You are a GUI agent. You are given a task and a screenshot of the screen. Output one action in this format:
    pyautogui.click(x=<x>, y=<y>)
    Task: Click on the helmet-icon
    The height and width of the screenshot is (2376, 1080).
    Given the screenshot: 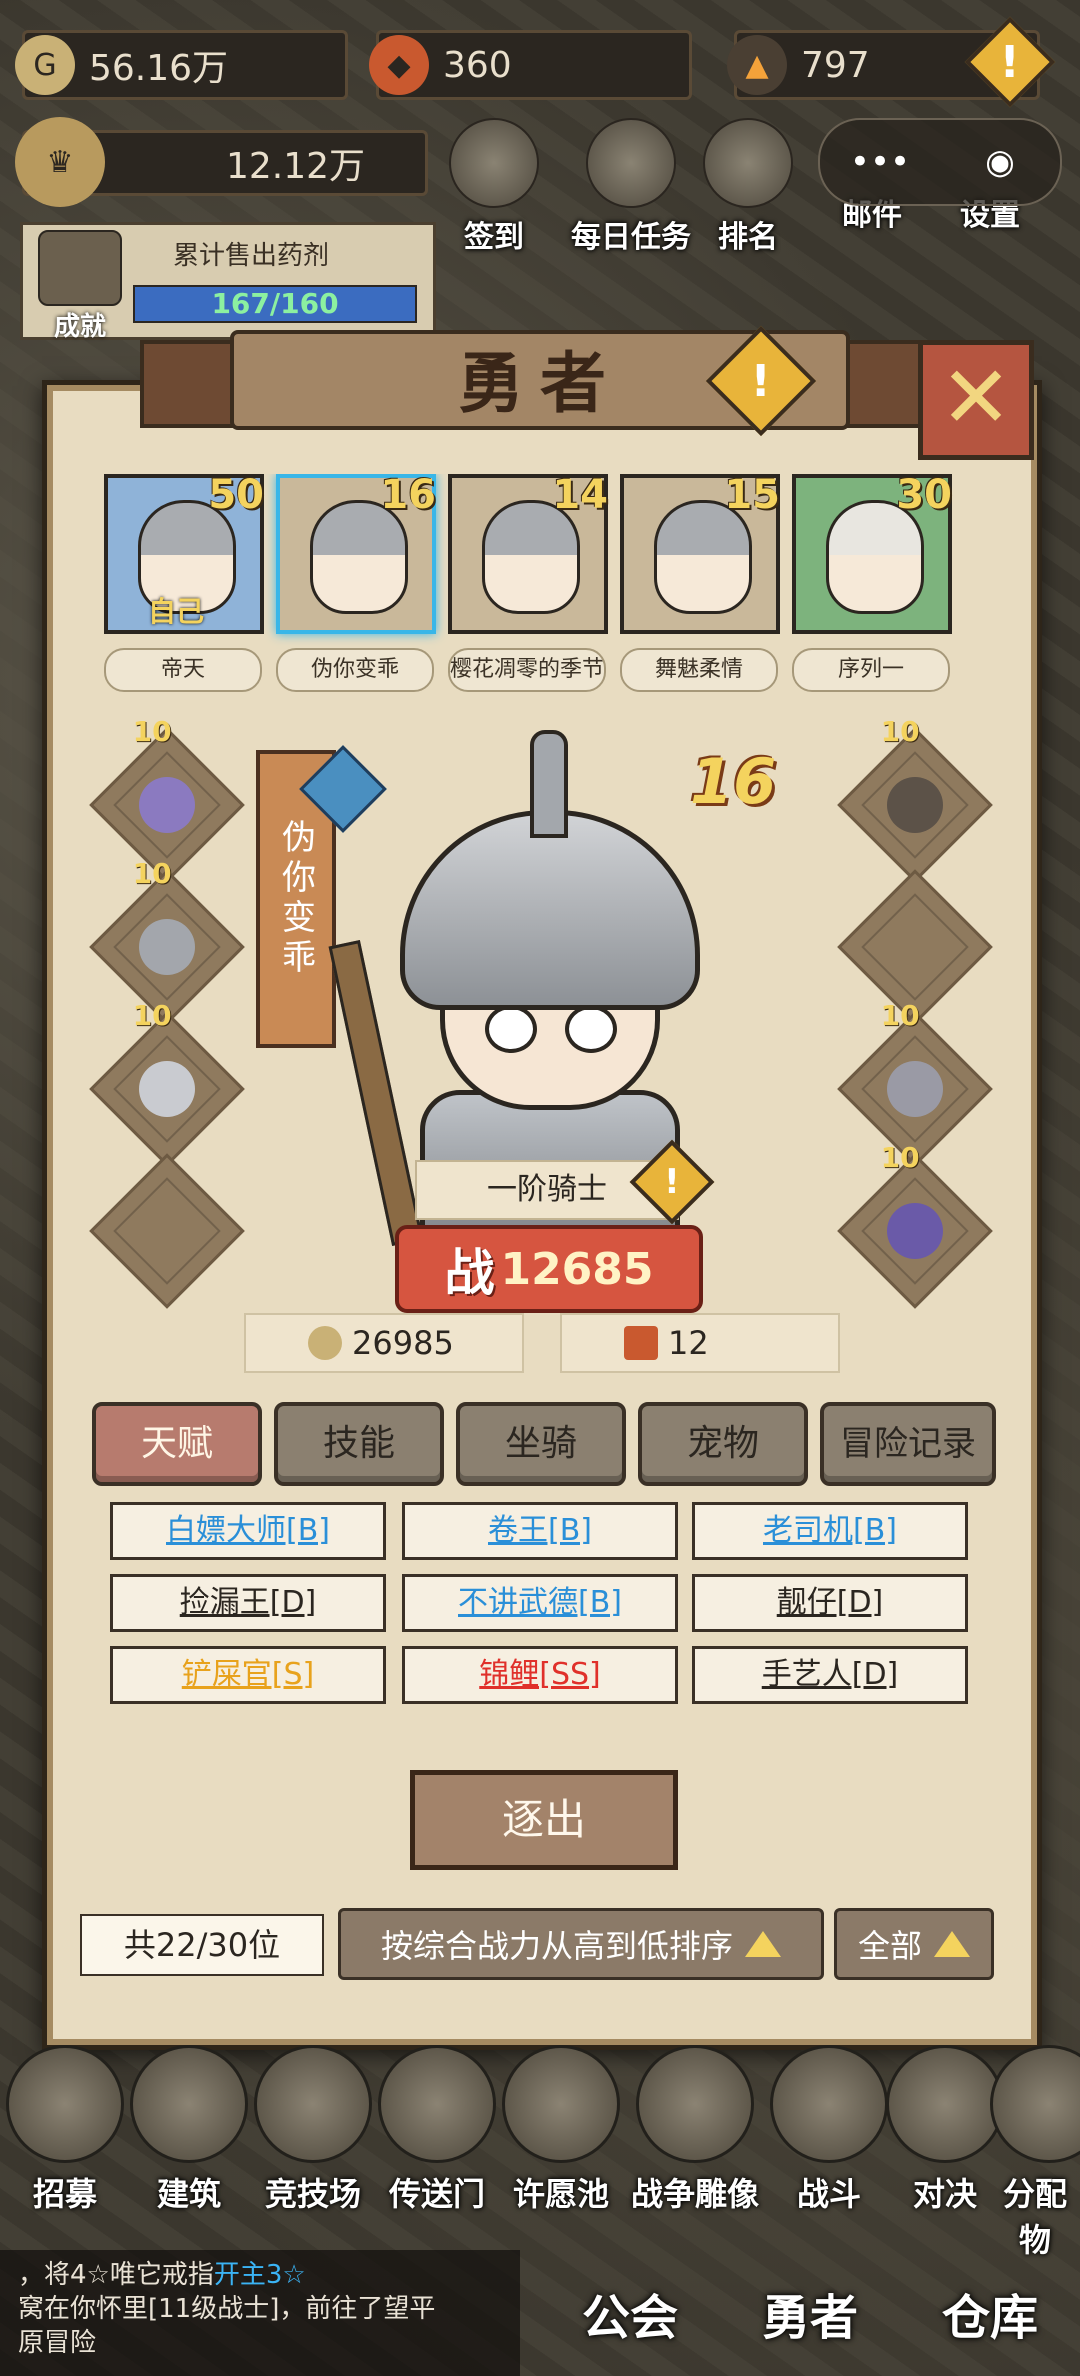 What is the action you would take?
    pyautogui.click(x=167, y=1089)
    